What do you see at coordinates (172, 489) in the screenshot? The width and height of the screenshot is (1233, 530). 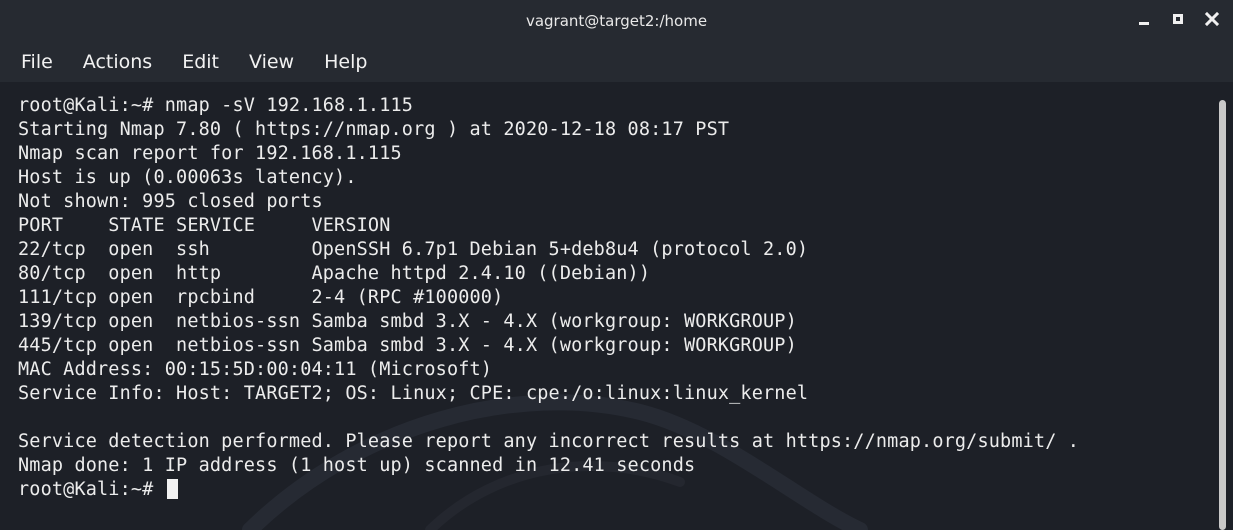 I see `text-cursor` at bounding box center [172, 489].